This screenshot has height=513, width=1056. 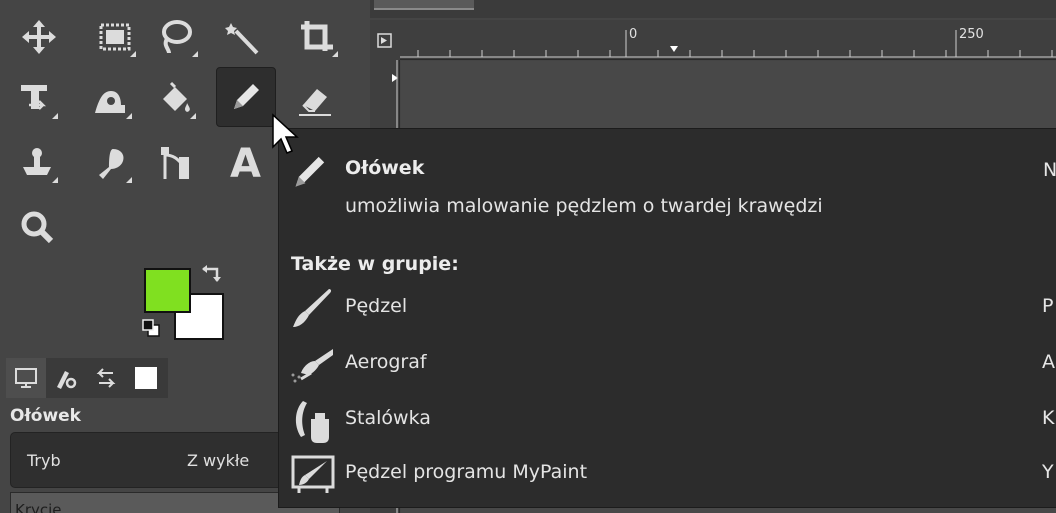 I want to click on bucket-fill-icon, so click(x=176, y=96).